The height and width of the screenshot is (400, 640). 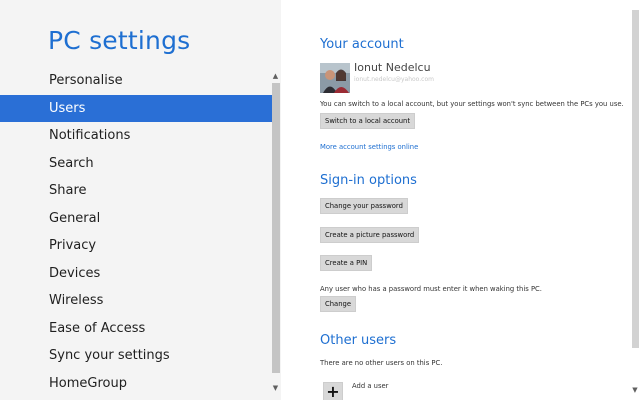 I want to click on nav-item-search: Search, so click(x=136, y=164).